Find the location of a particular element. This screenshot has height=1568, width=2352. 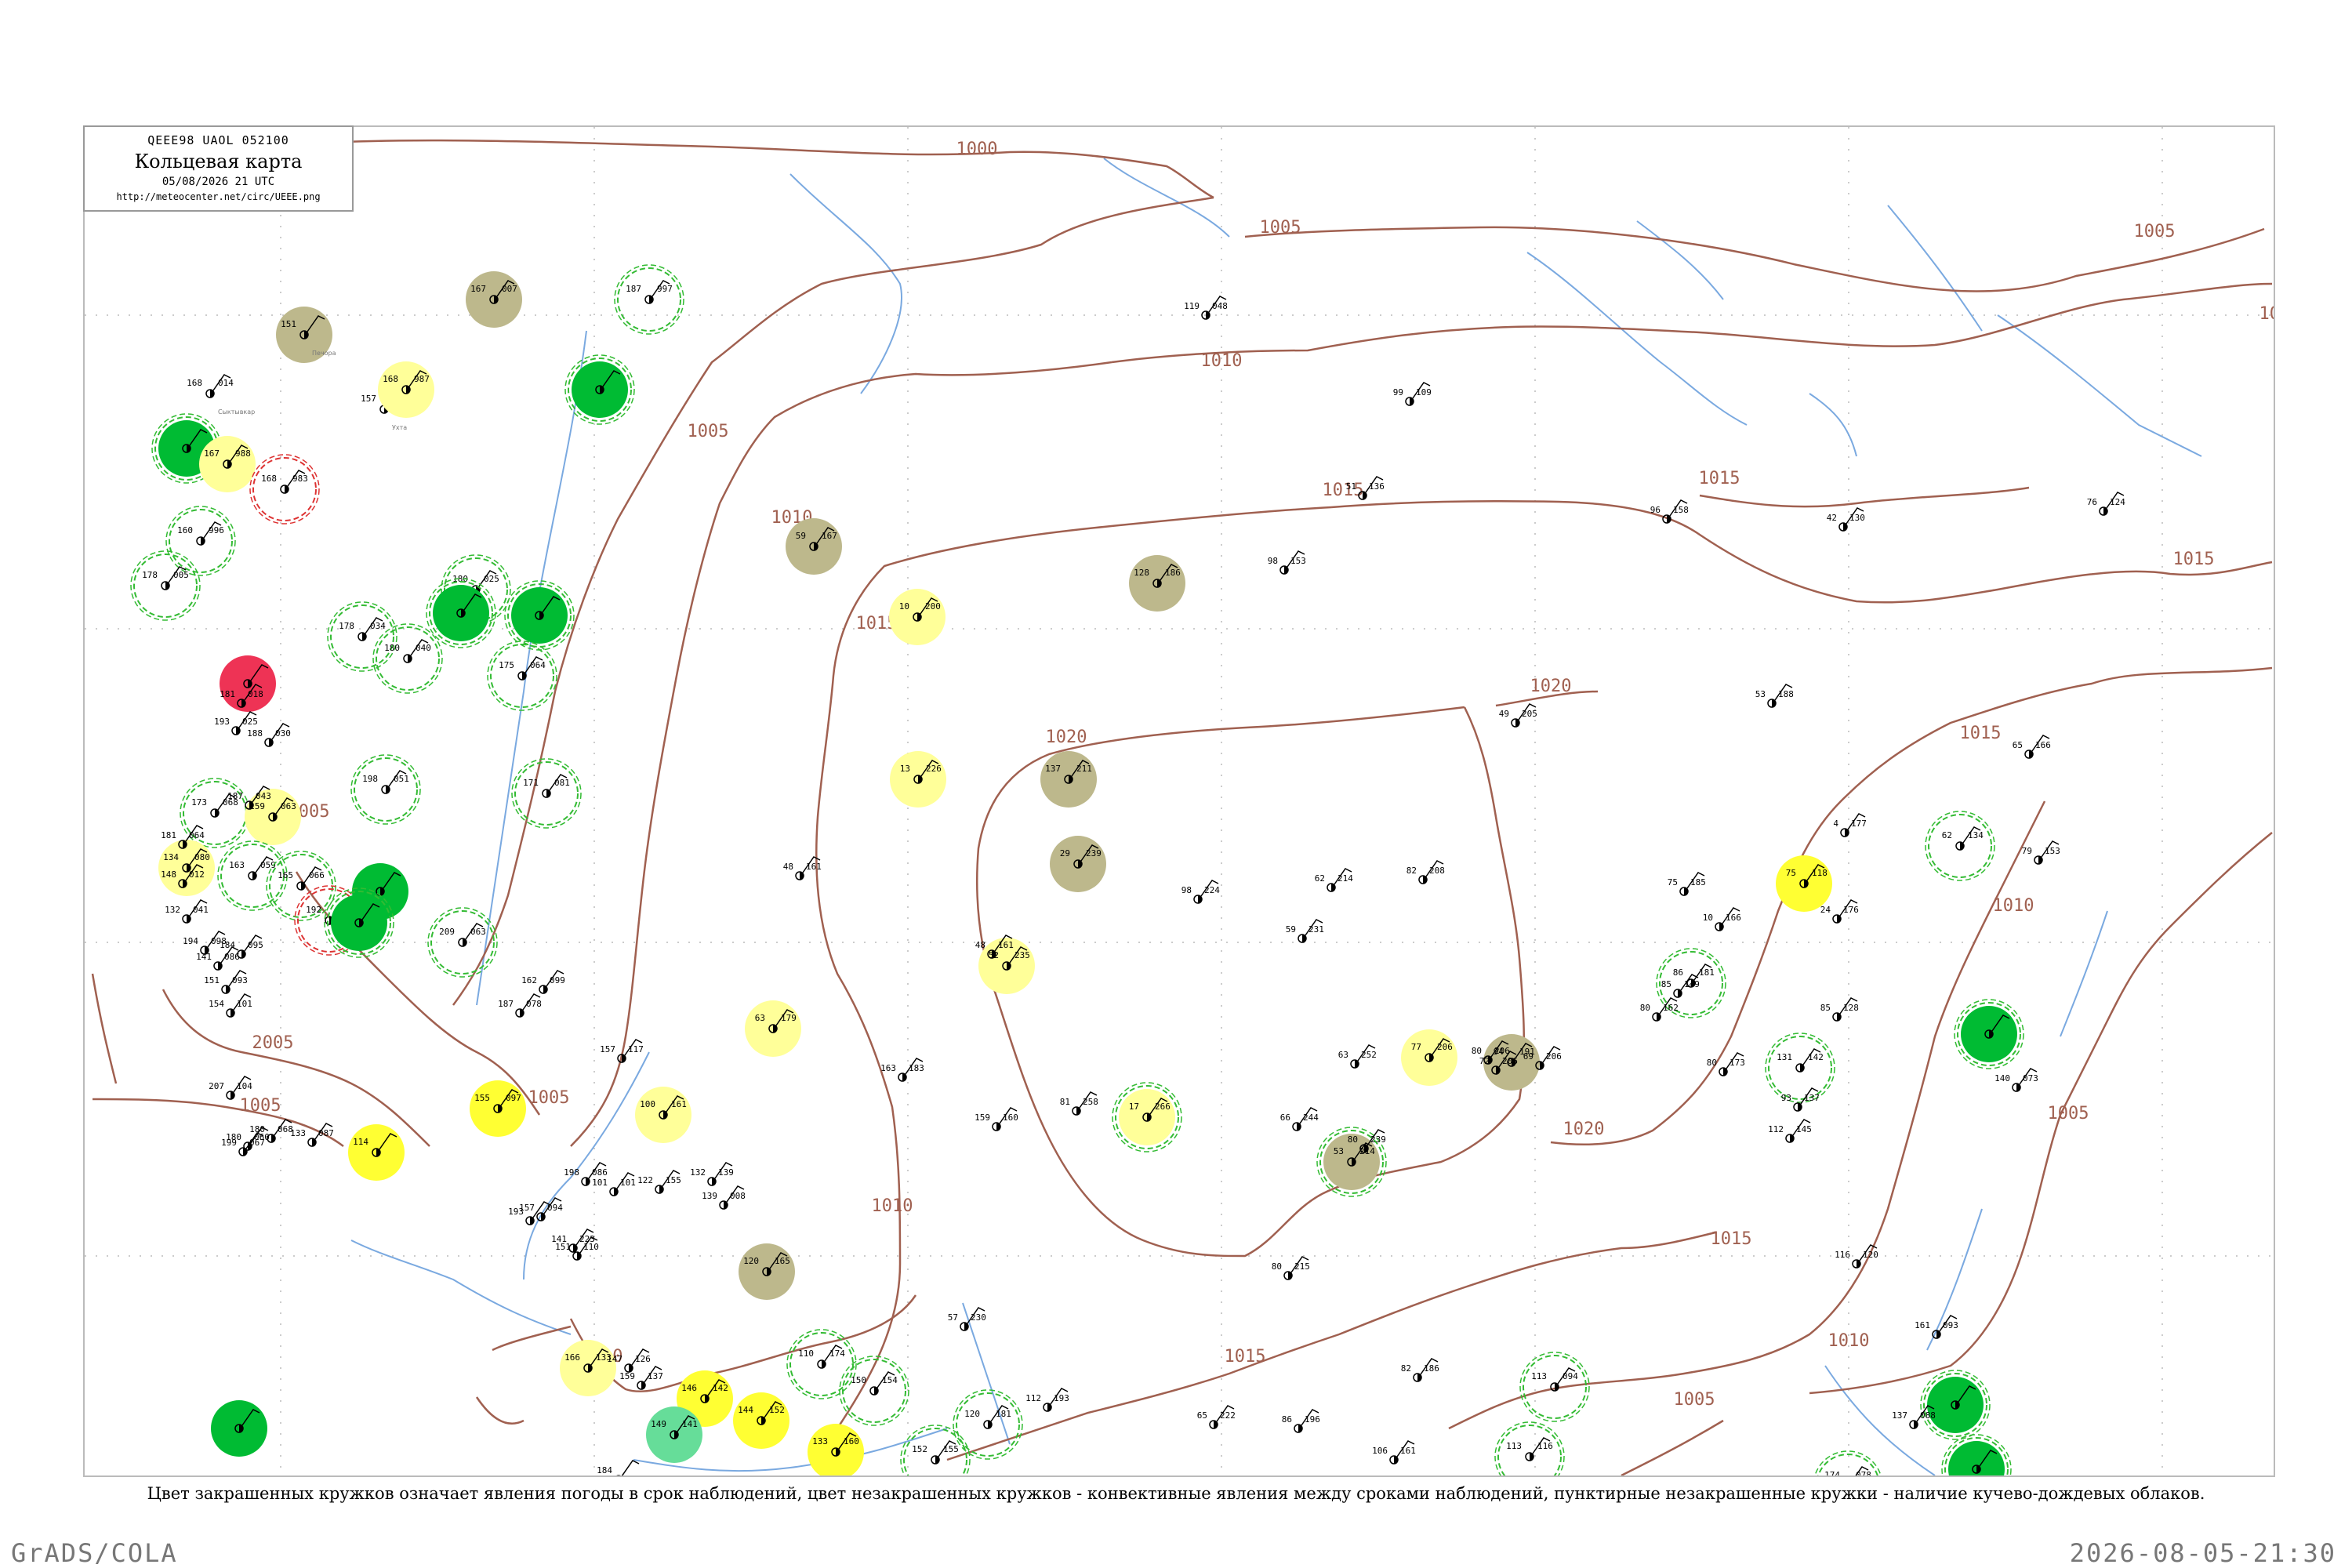

station-marker: 49 205 is located at coordinates (1518, 715).